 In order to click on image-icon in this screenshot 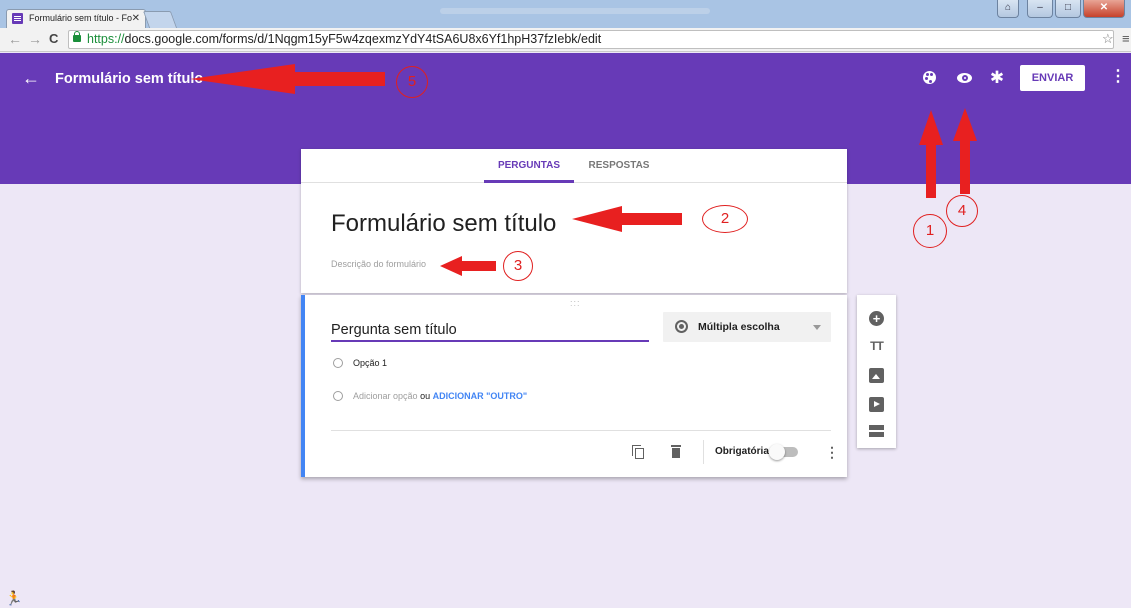, I will do `click(876, 375)`.